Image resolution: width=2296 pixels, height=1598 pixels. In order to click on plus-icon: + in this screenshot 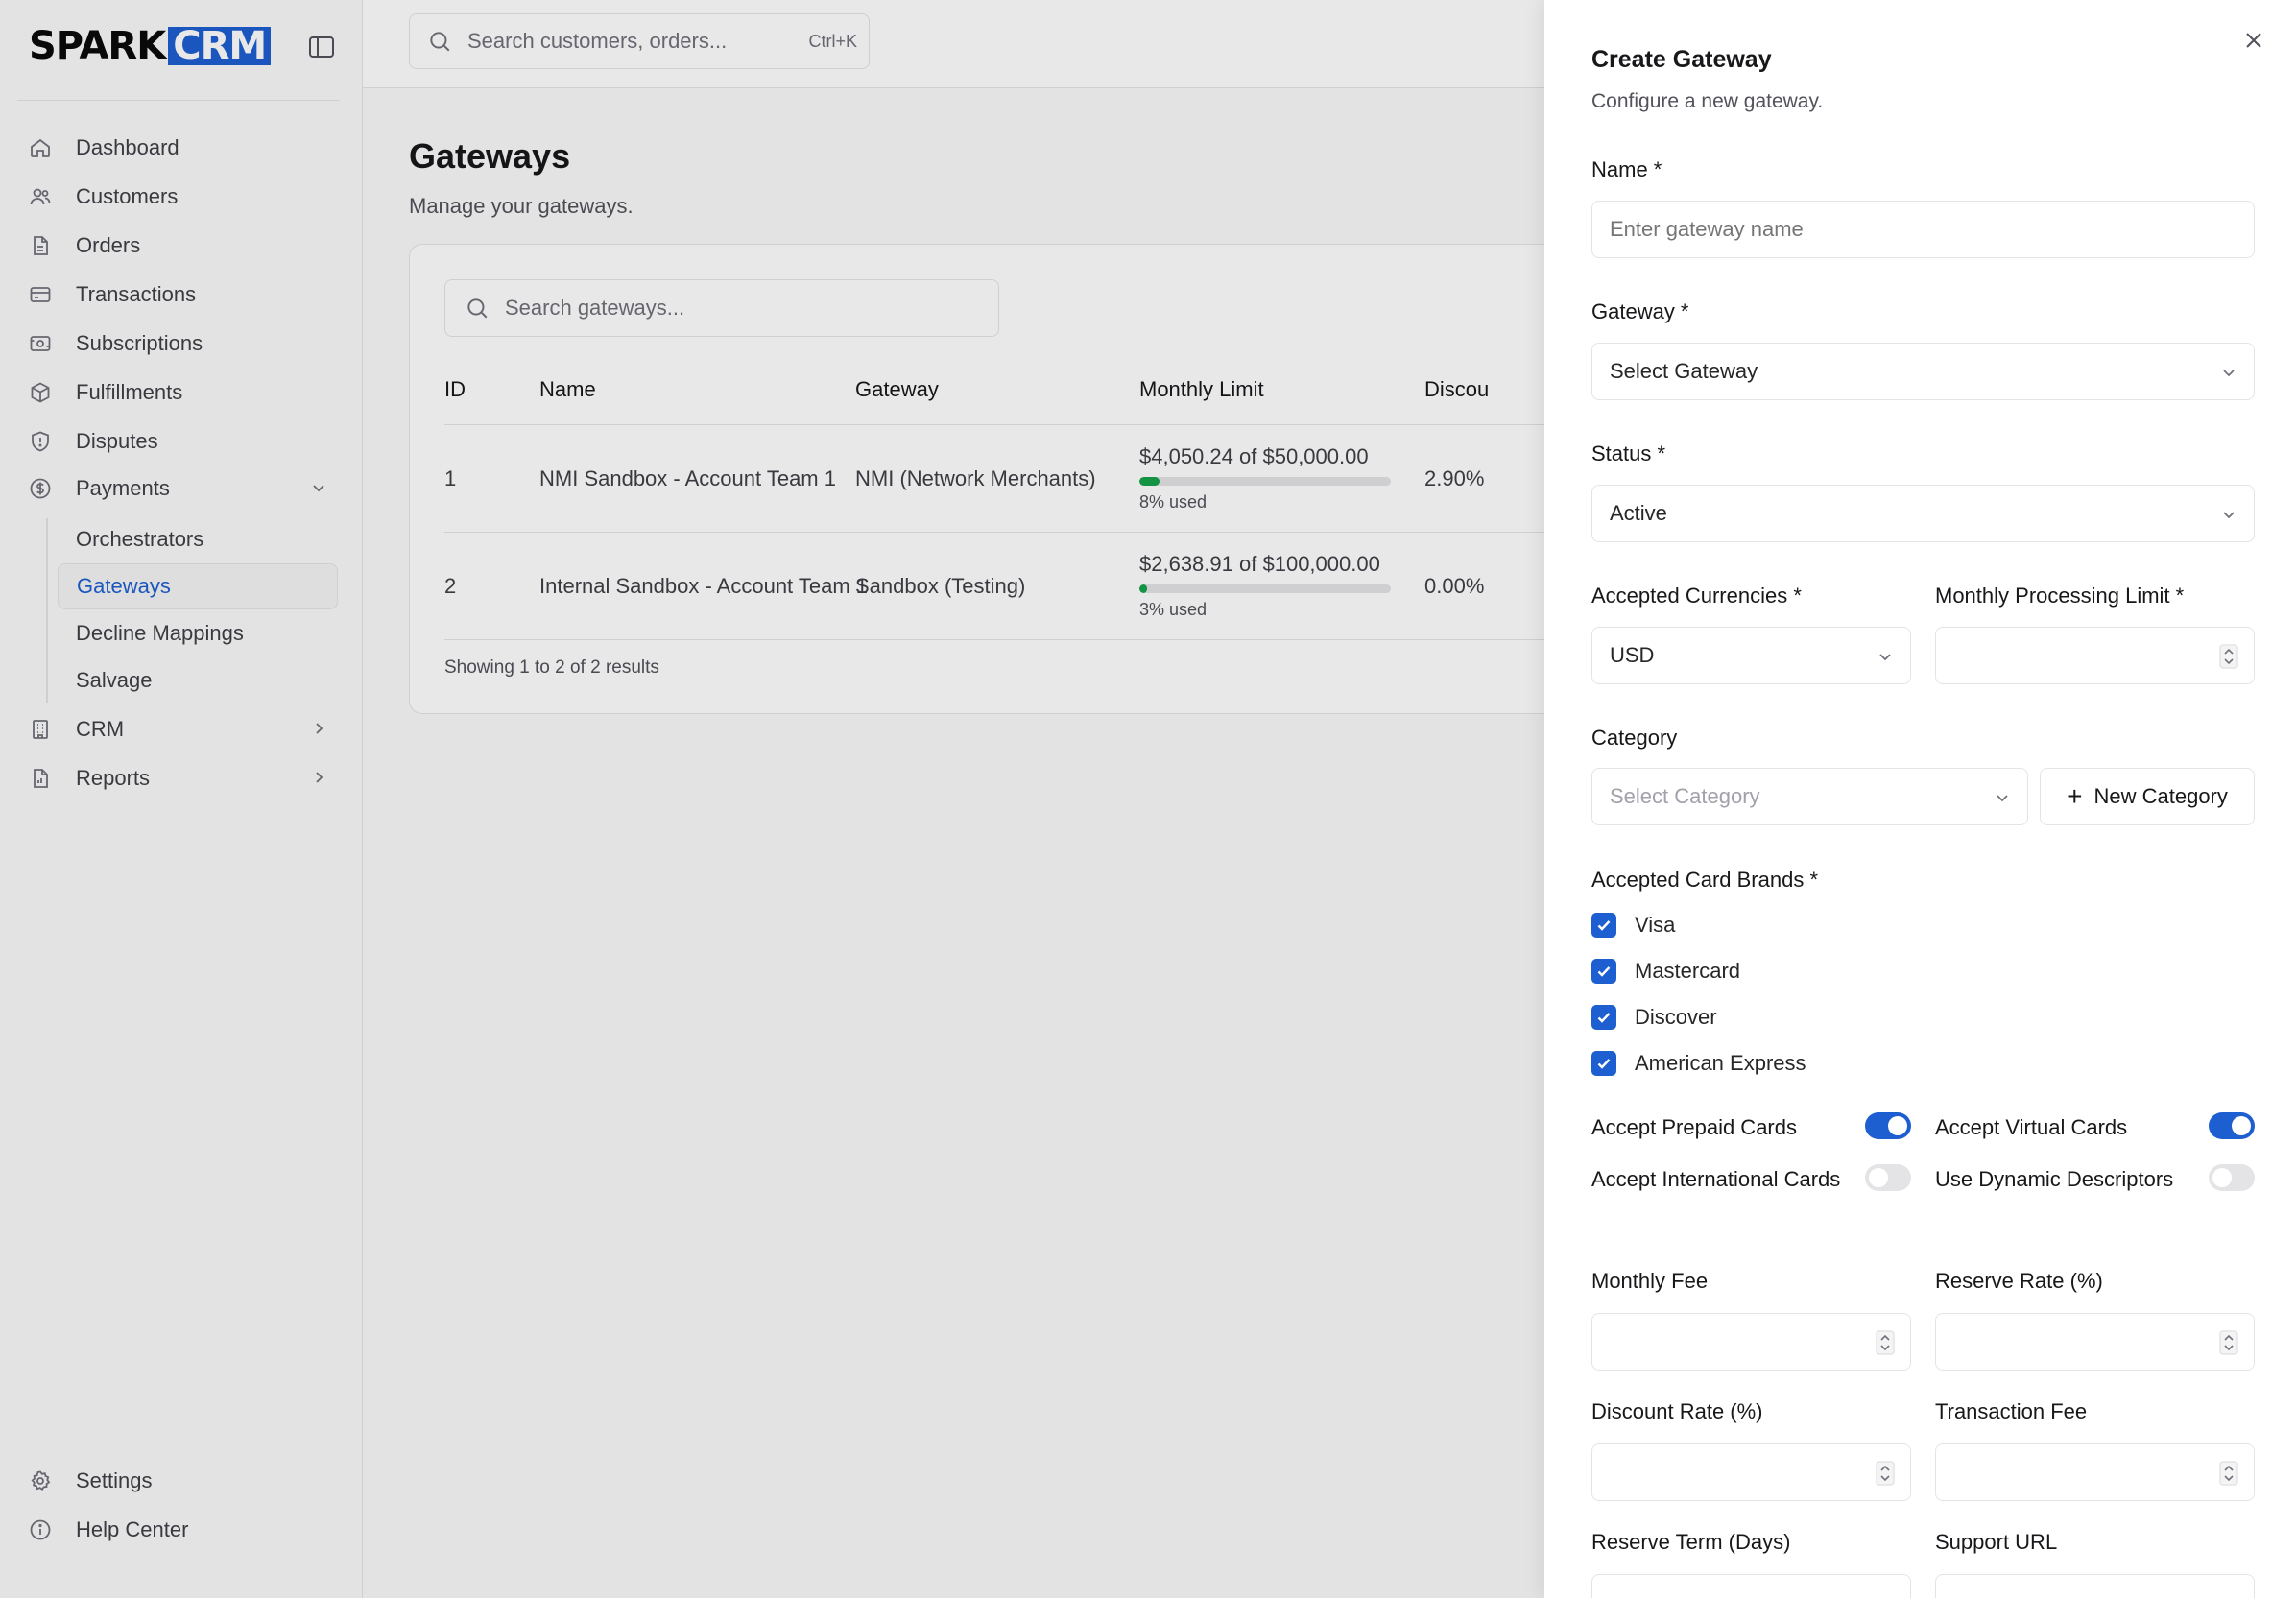, I will do `click(2075, 796)`.